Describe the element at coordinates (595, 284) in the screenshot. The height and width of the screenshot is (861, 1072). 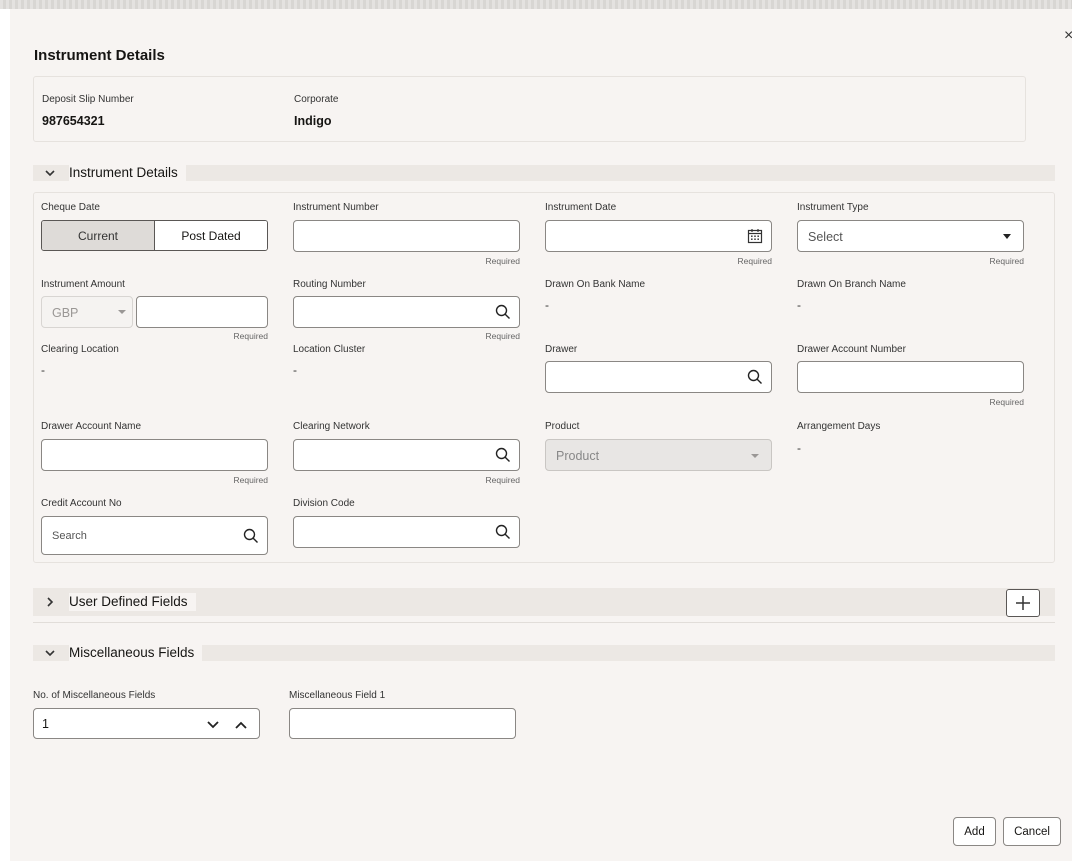
I see `drawn-on-bank-label: Drawn On Bank Name` at that location.